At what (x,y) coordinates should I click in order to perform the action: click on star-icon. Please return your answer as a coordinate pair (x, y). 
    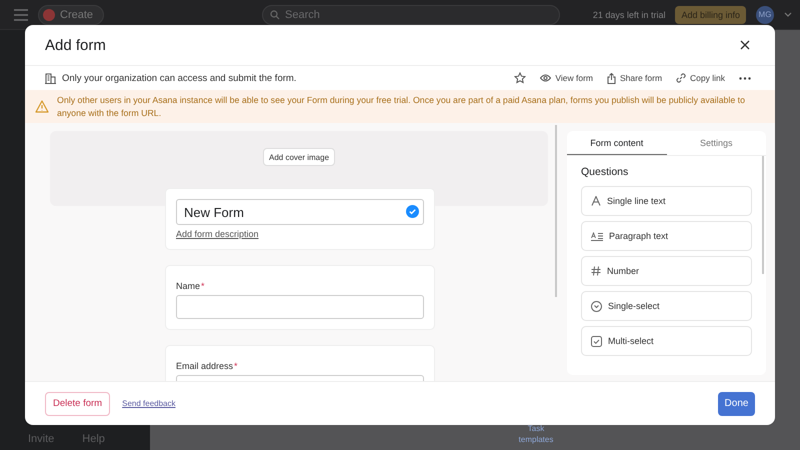
    Looking at the image, I should click on (520, 78).